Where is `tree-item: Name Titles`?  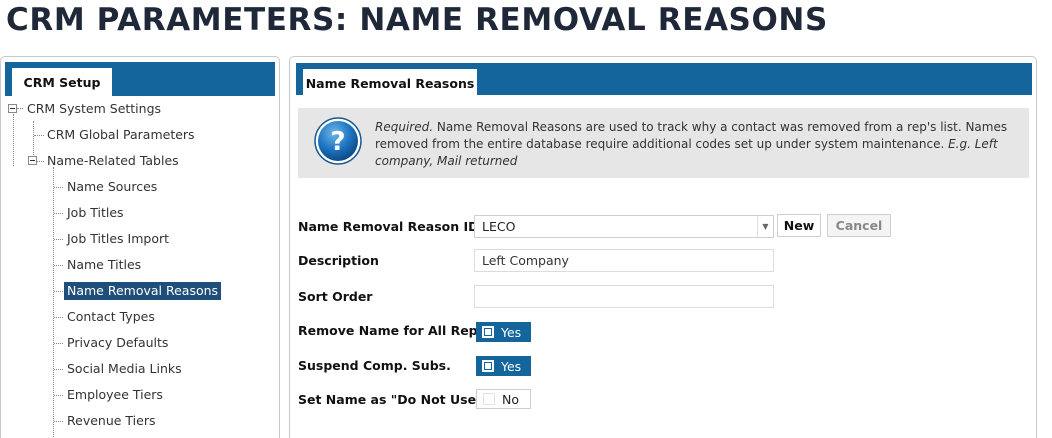
tree-item: Name Titles is located at coordinates (104, 265).